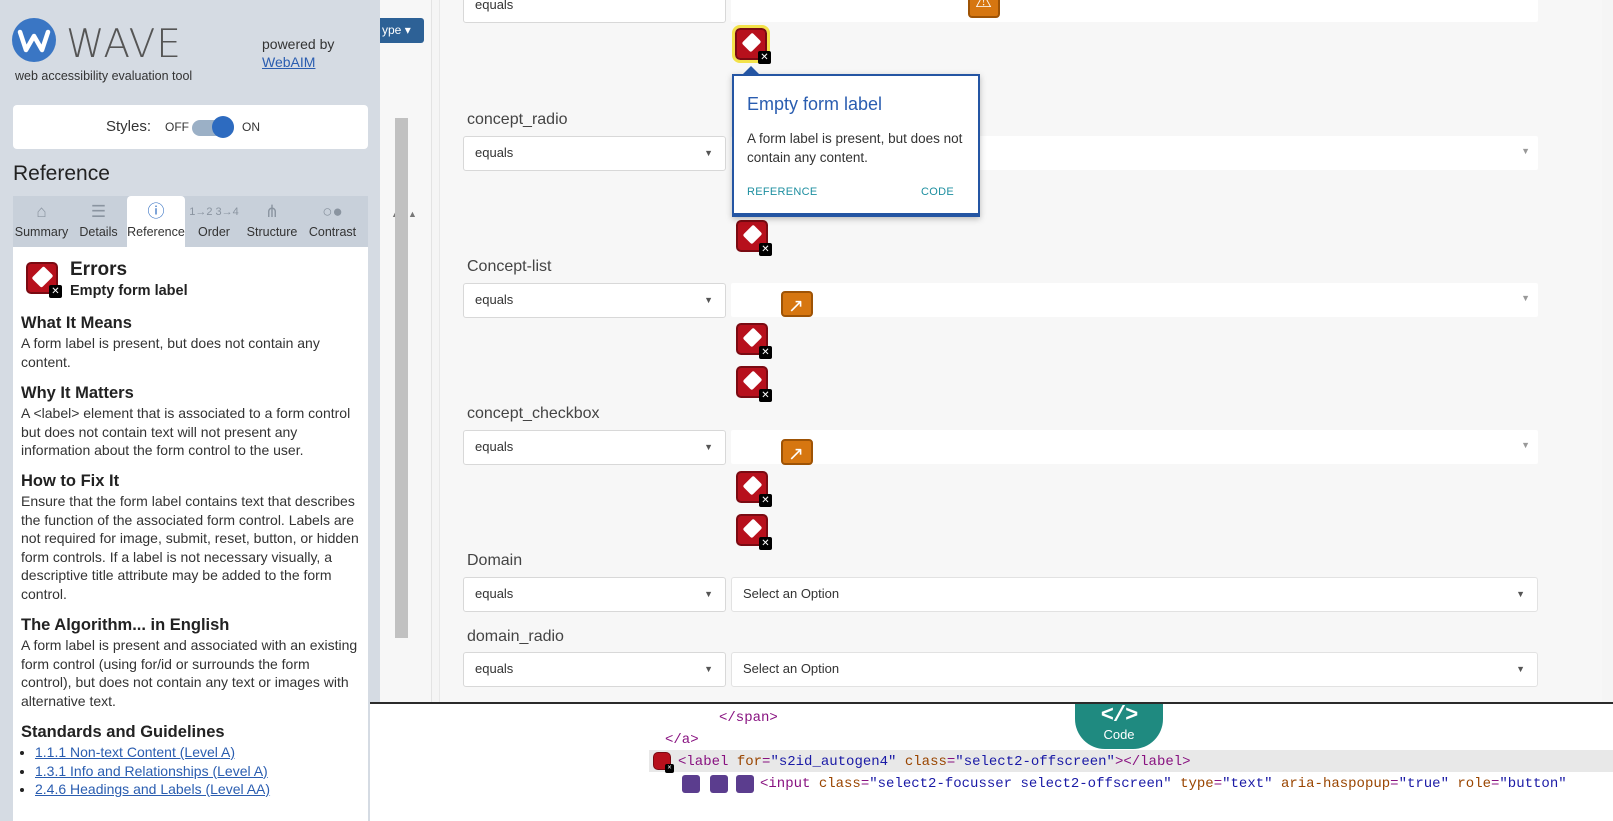 The image size is (1613, 821). I want to click on webaim-link: WebAIM, so click(288, 62).